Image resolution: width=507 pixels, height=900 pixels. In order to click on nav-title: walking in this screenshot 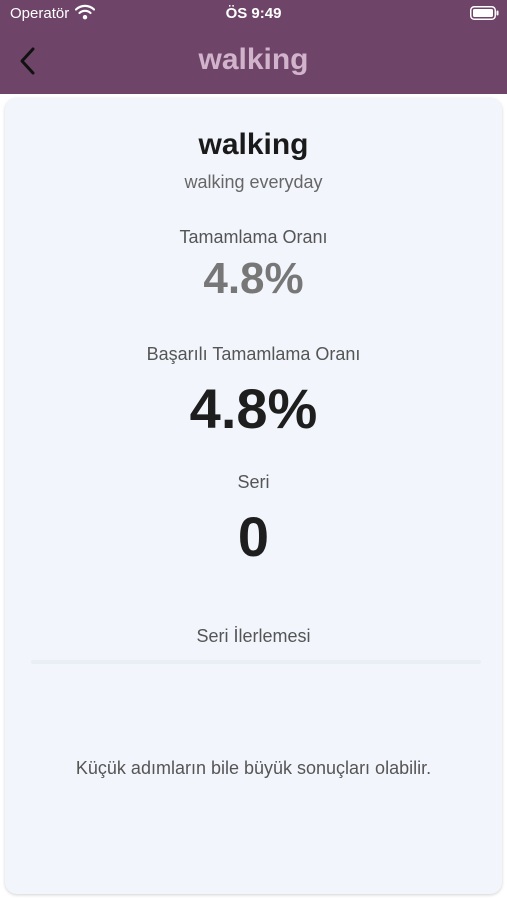, I will do `click(253, 59)`.